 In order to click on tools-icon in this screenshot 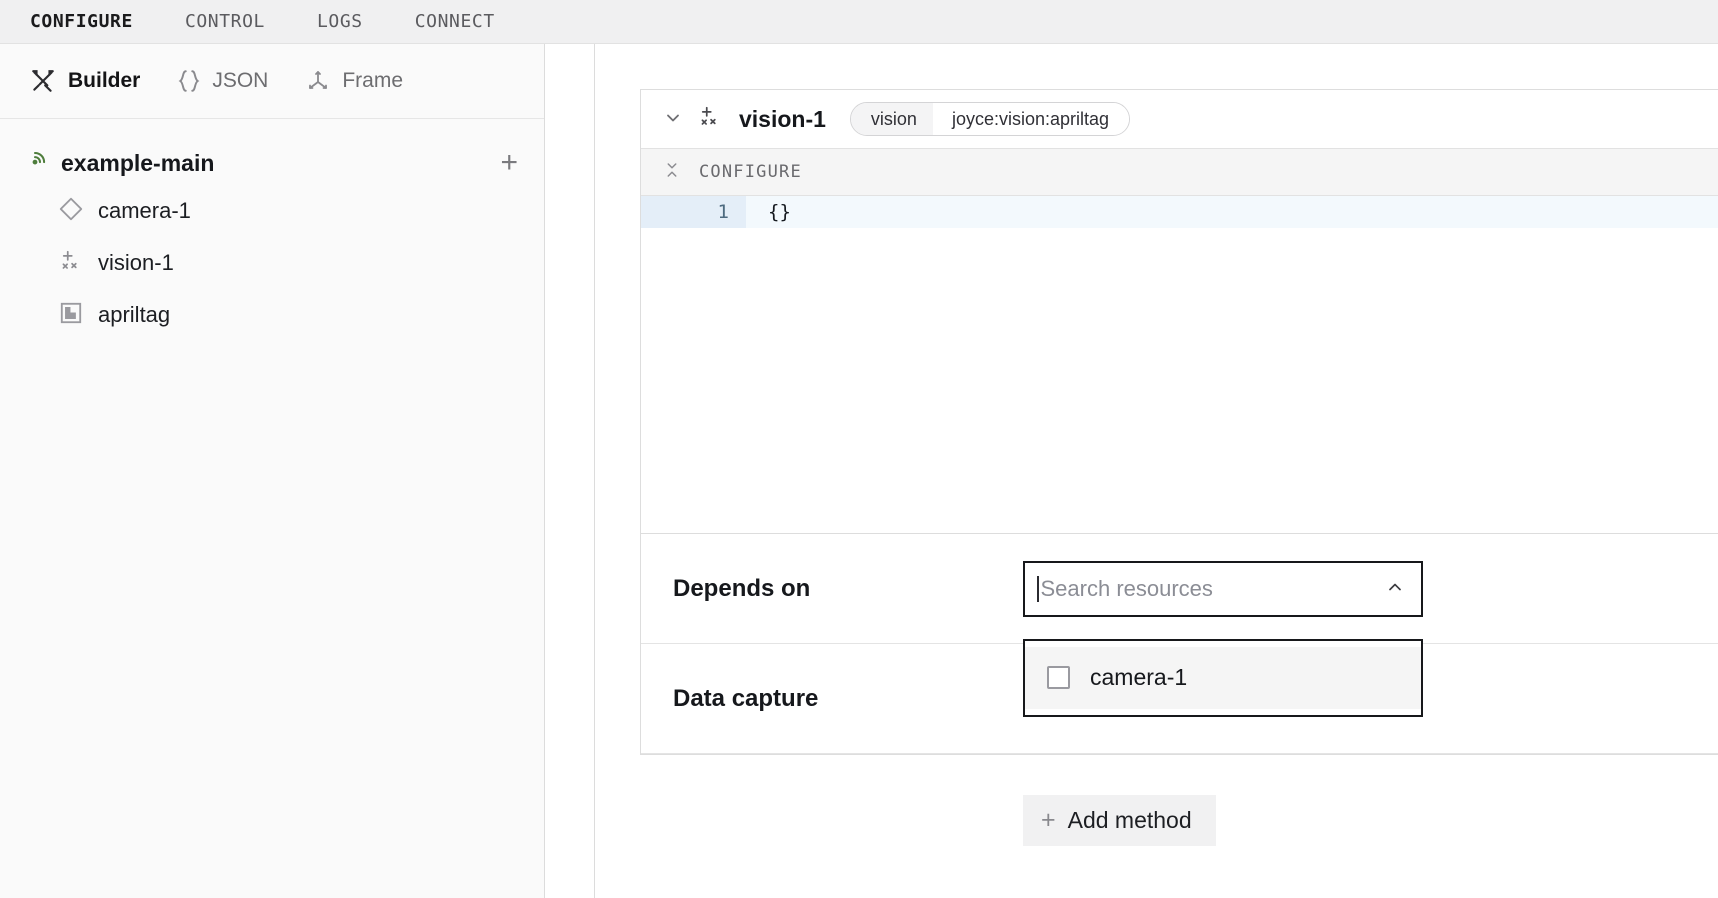, I will do `click(43, 81)`.